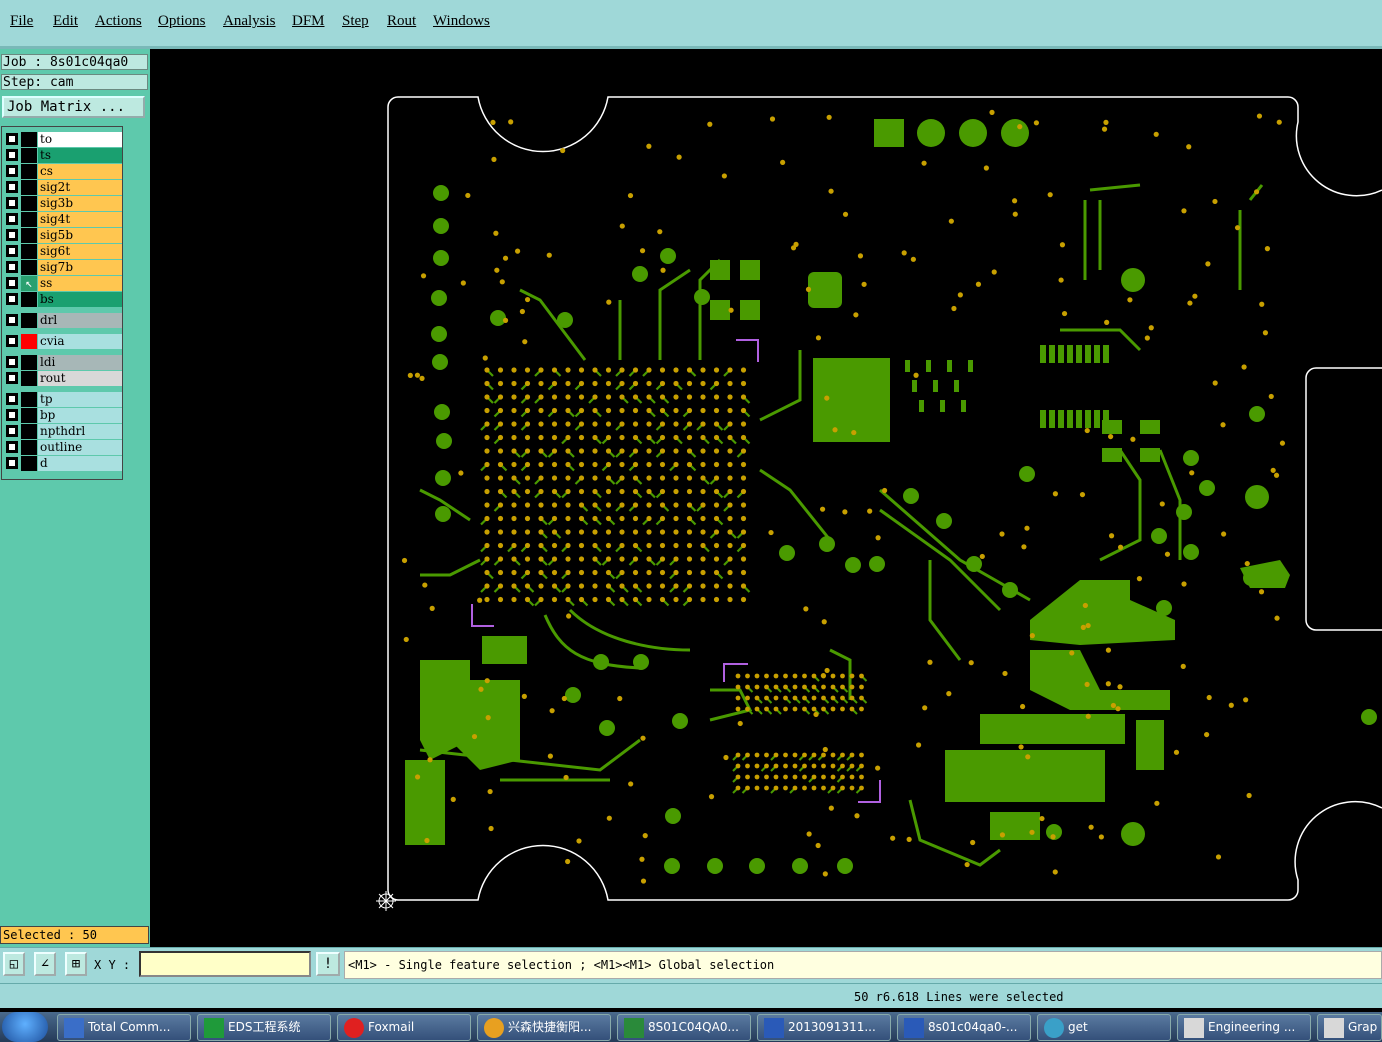  What do you see at coordinates (80, 431) in the screenshot?
I see `layer-name: npthdrl` at bounding box center [80, 431].